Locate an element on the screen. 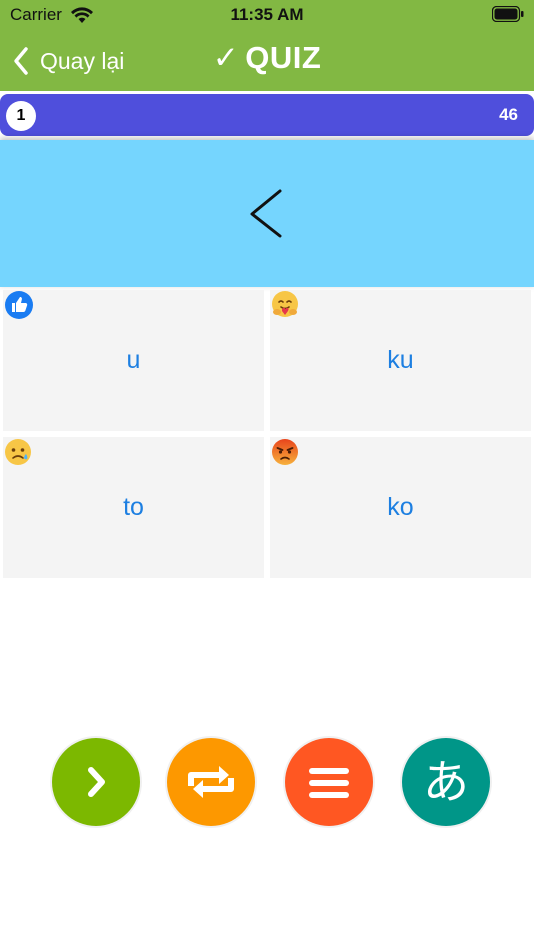 This screenshot has height=950, width=534. status-bar: Carrier 11:35 AM is located at coordinates (267, 16).